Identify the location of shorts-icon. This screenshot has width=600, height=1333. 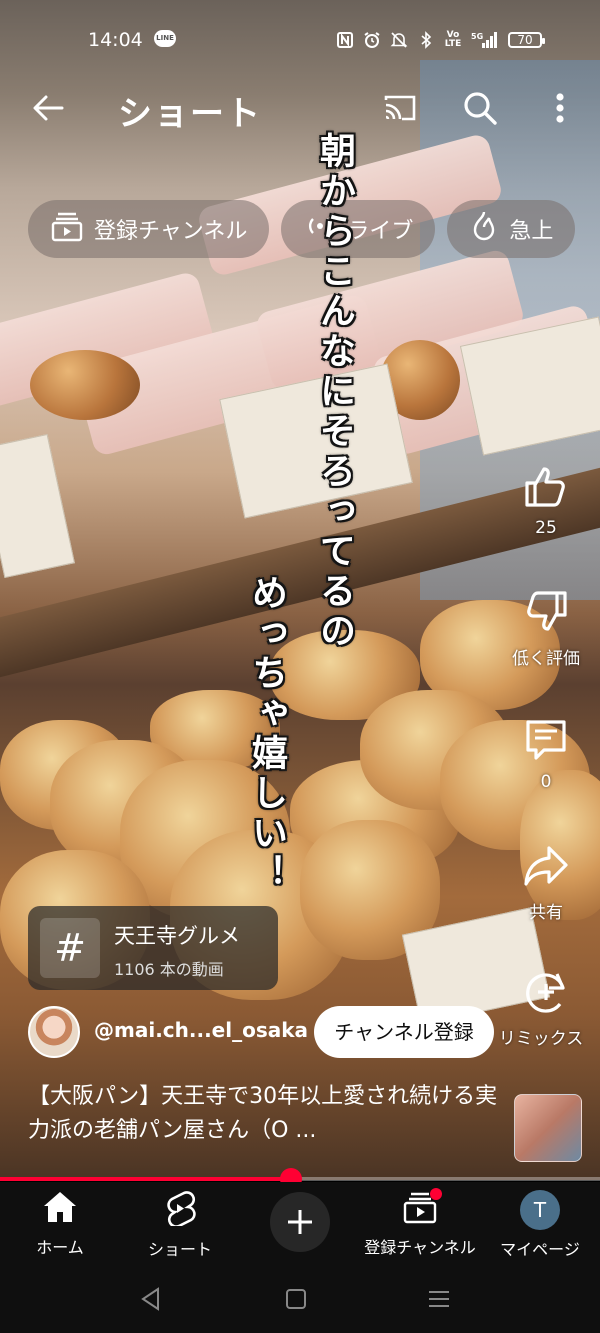
(180, 1210).